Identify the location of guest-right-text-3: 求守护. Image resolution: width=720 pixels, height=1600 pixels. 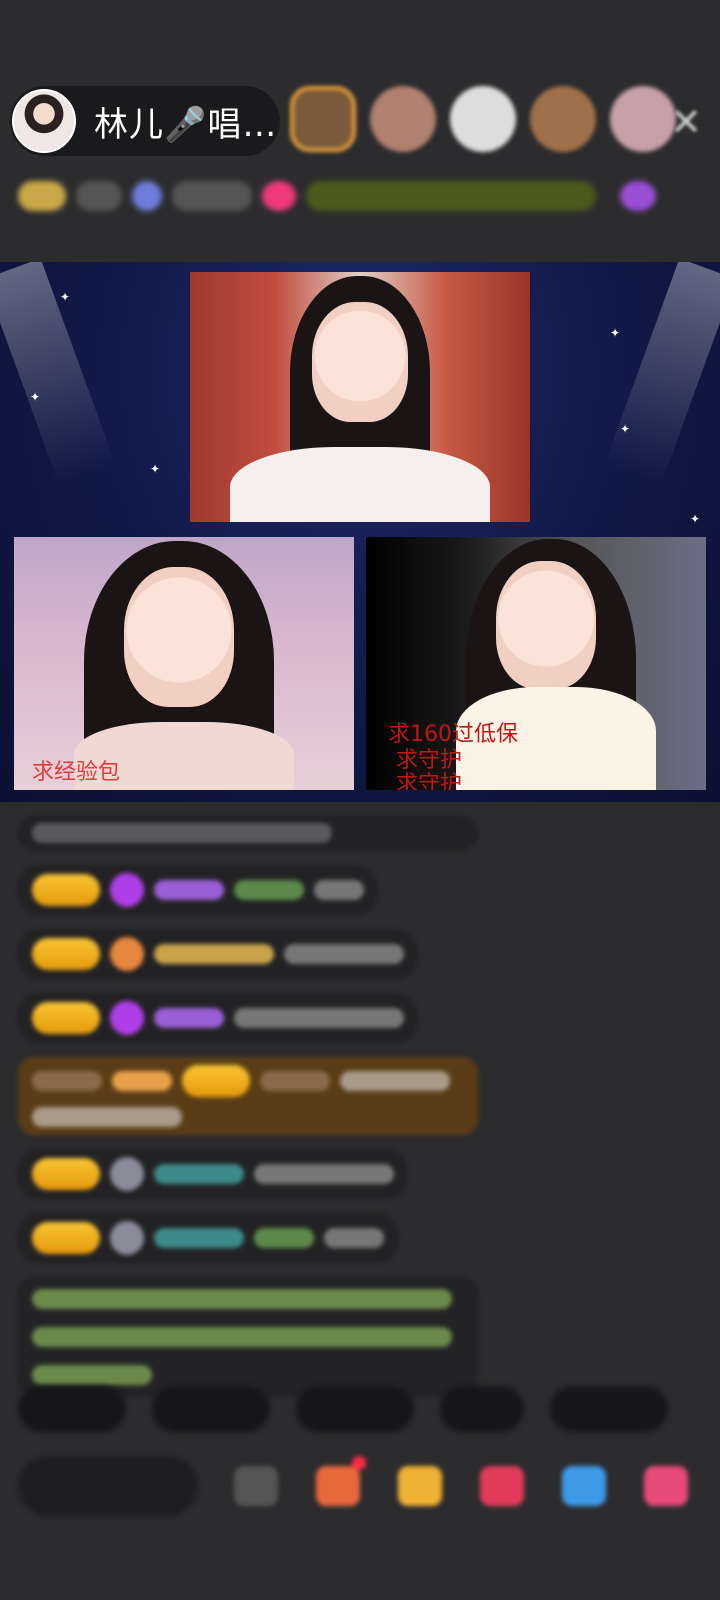
(429, 781).